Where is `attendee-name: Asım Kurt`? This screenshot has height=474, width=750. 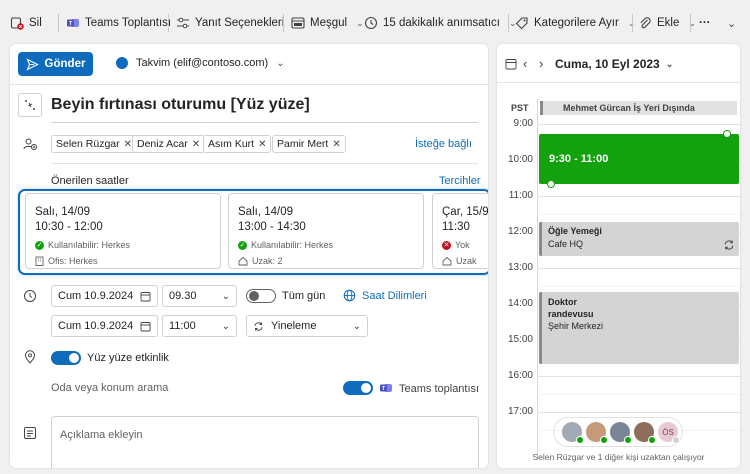 attendee-name: Asım Kurt is located at coordinates (231, 144).